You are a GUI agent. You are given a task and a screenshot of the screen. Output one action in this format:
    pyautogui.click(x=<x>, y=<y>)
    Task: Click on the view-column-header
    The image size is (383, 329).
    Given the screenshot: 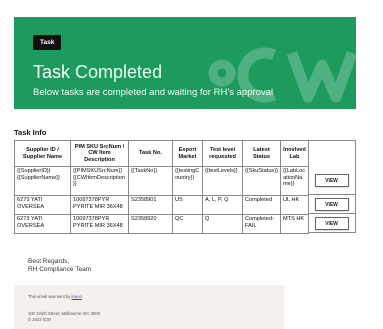 What is the action you would take?
    pyautogui.click(x=332, y=153)
    